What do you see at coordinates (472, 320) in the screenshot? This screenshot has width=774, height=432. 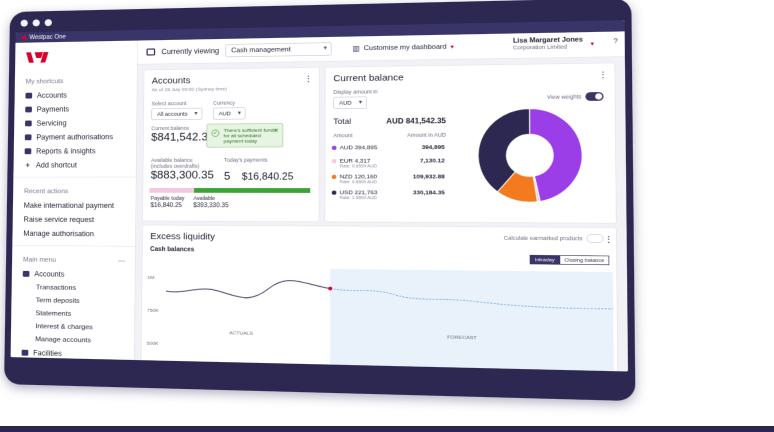 I see `forecast-region` at bounding box center [472, 320].